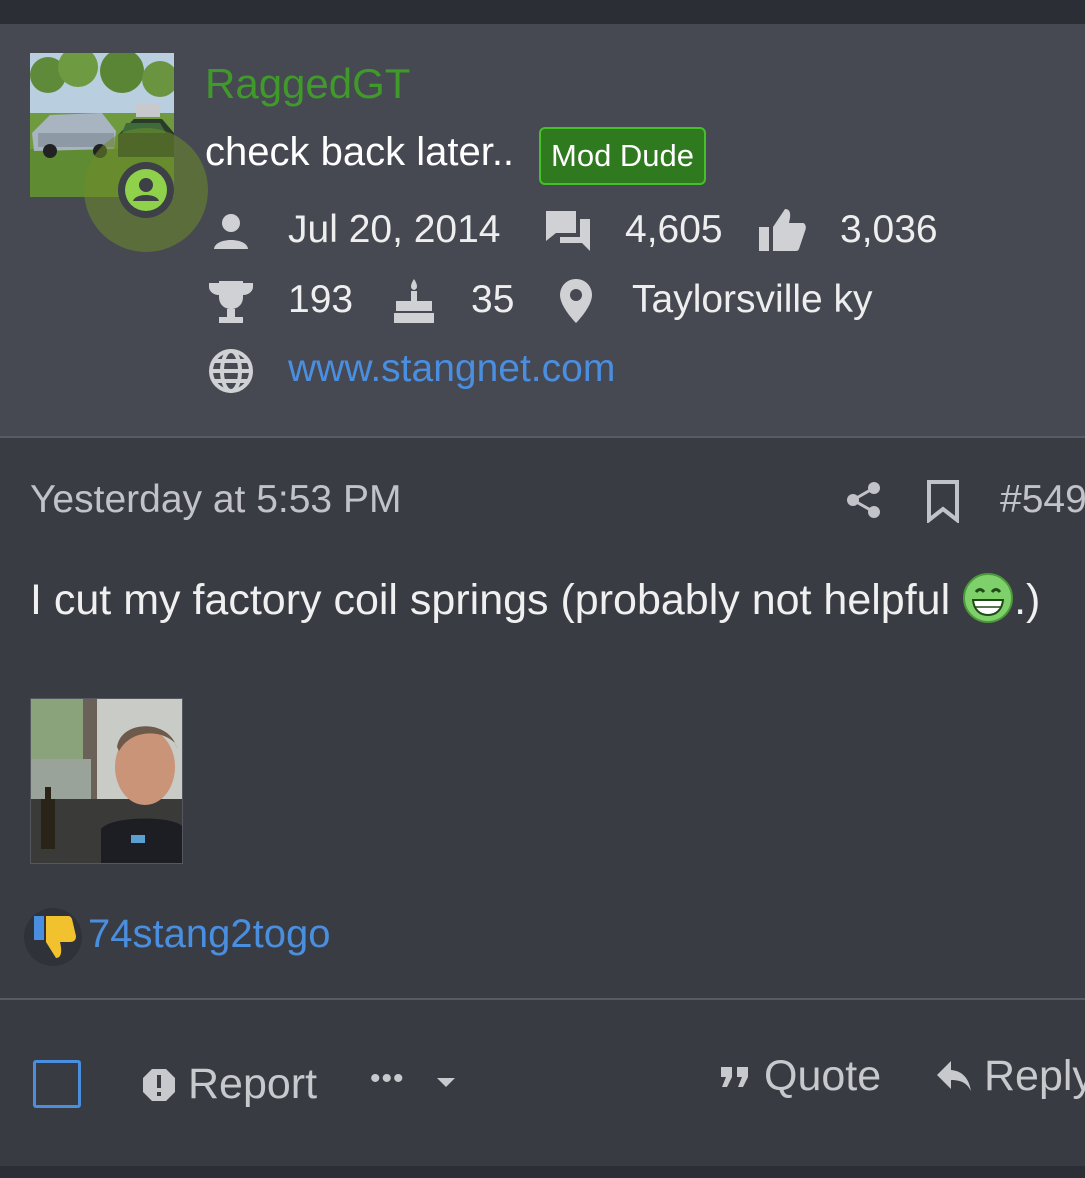 The width and height of the screenshot is (1085, 1178). Describe the element at coordinates (542, 1172) in the screenshot. I see `bottom-strip` at that location.